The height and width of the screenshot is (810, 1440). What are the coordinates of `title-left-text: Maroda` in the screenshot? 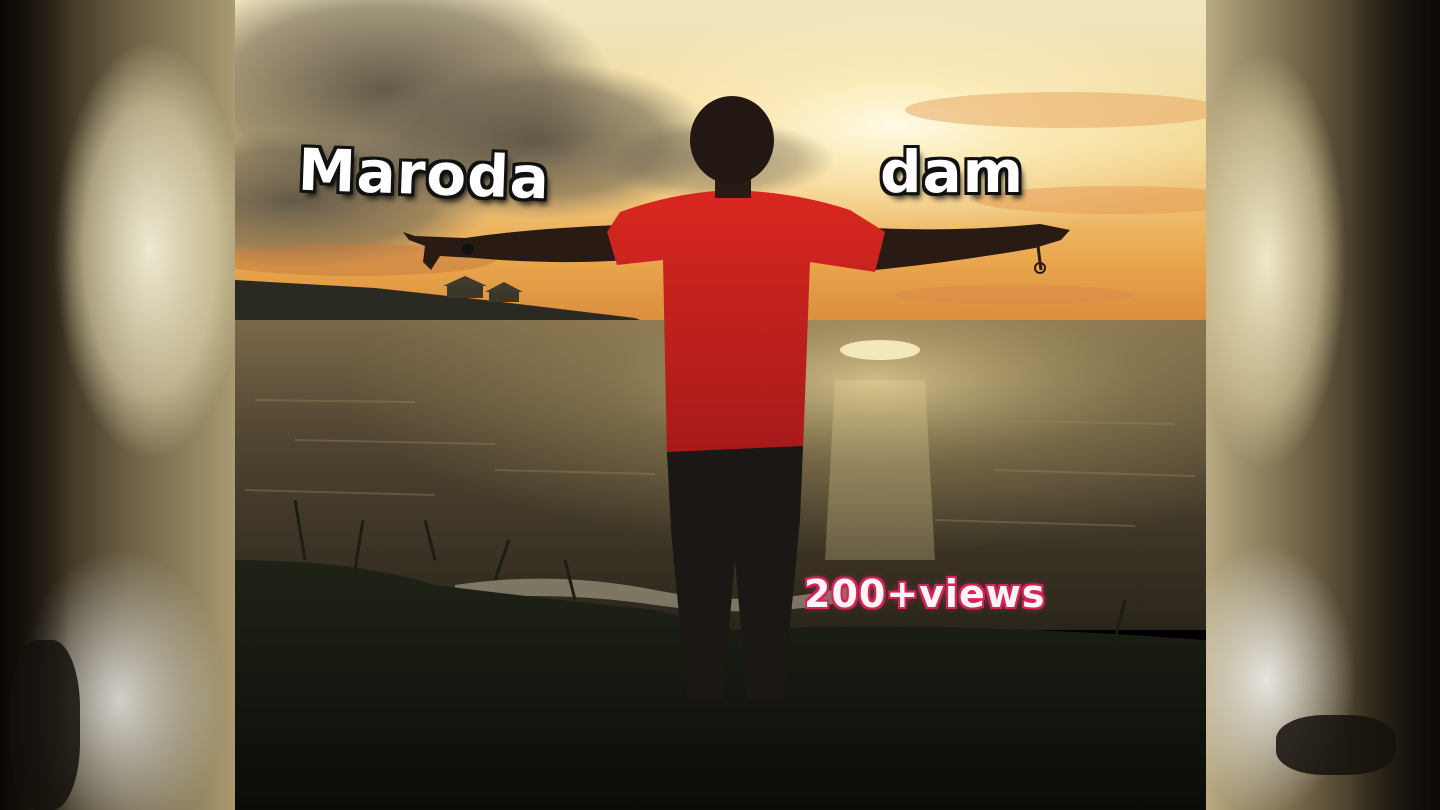 It's located at (424, 174).